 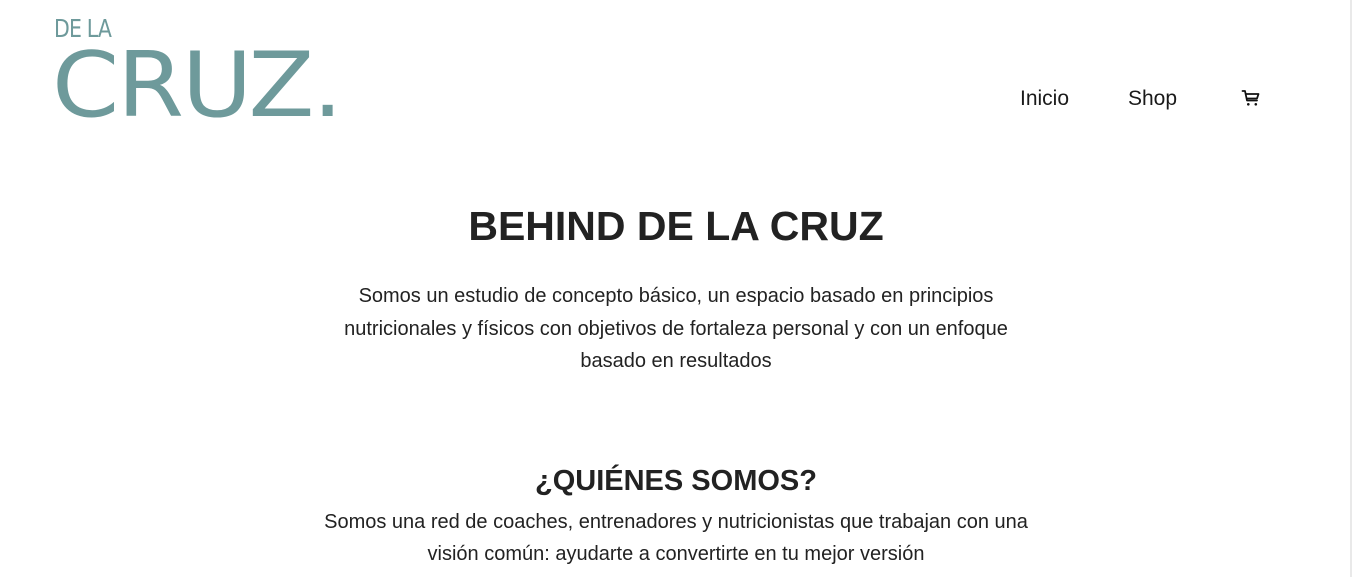 I want to click on shopping-cart-icon, so click(x=1251, y=98).